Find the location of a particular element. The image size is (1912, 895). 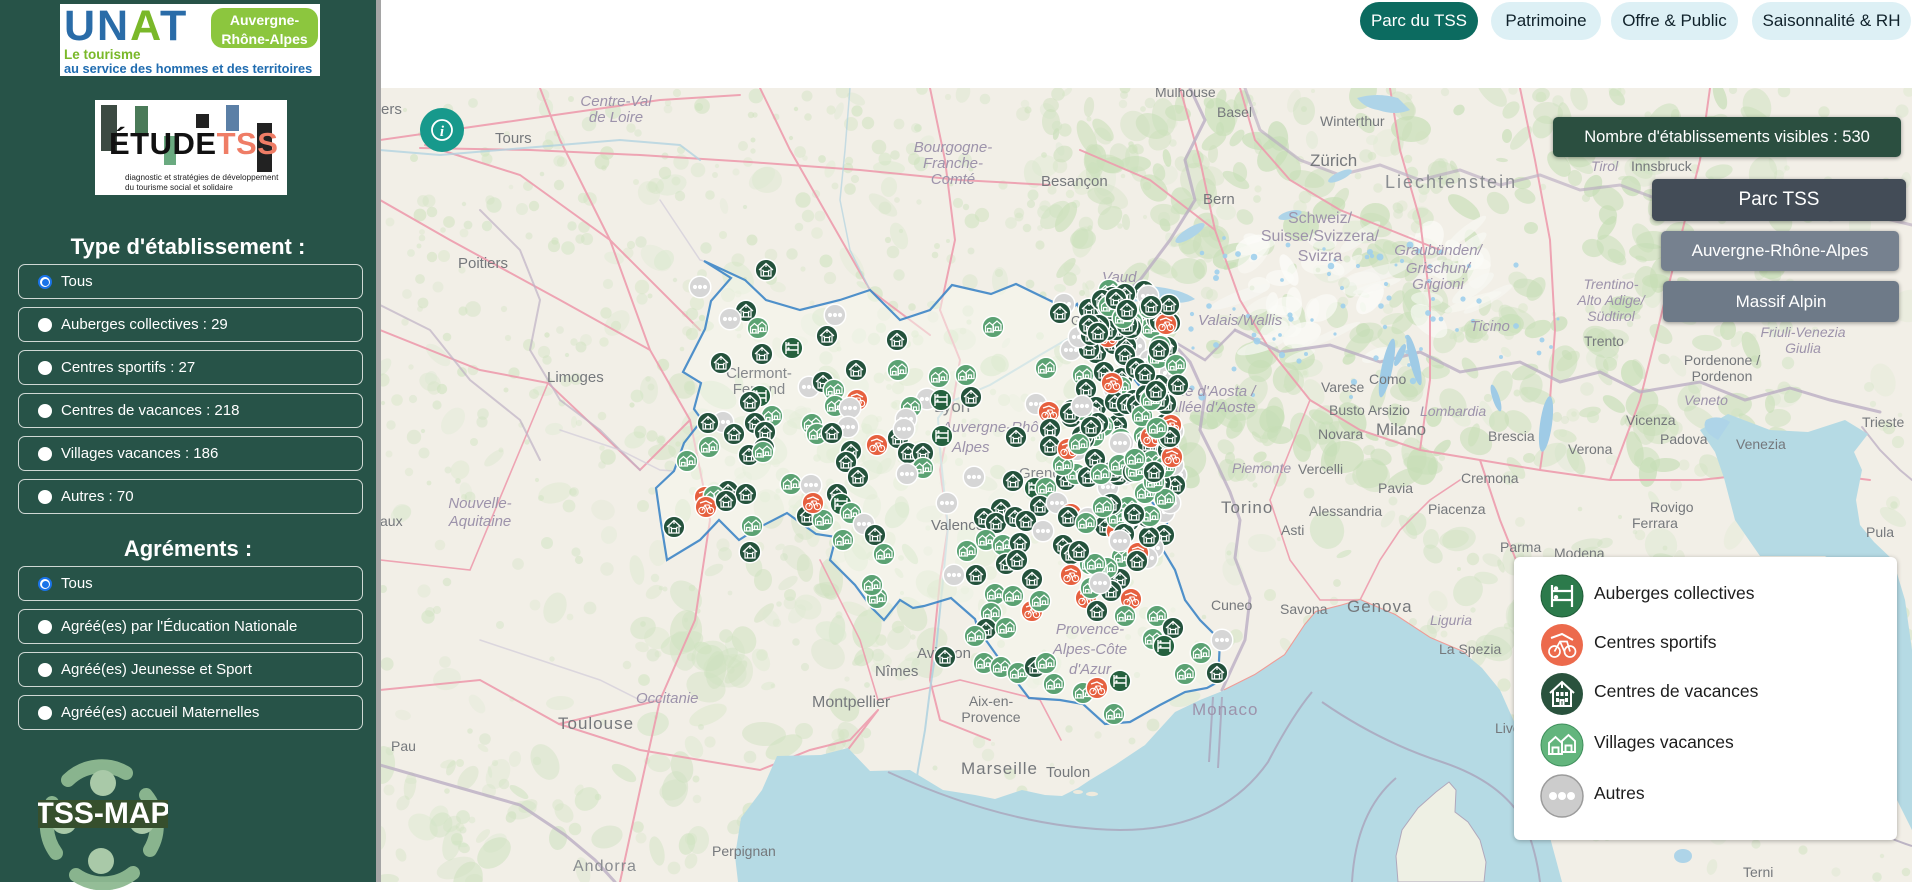

svg-text: Milano is located at coordinates (1401, 429).